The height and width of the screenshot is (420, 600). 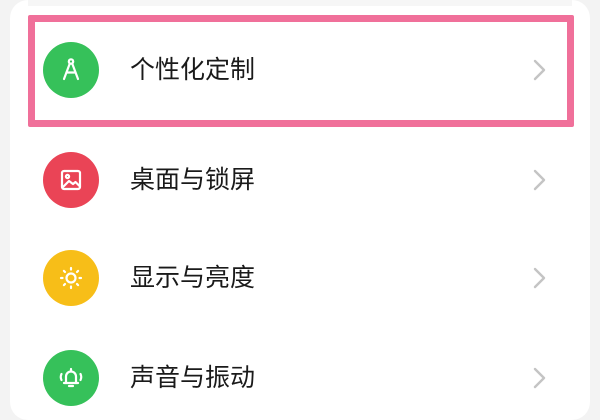 I want to click on settings-item-label: 声音与振动, so click(x=193, y=377).